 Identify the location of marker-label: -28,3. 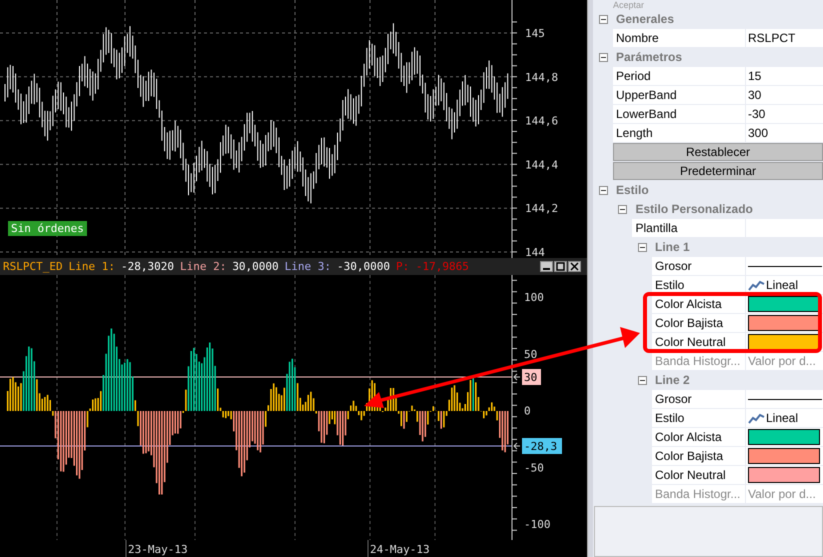
(541, 446).